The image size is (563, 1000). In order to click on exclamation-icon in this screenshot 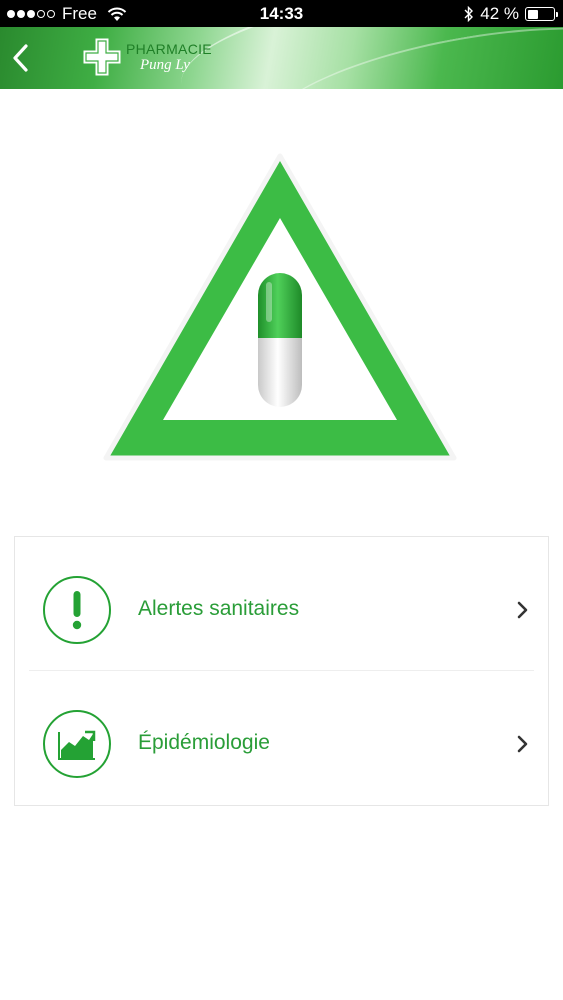, I will do `click(77, 610)`.